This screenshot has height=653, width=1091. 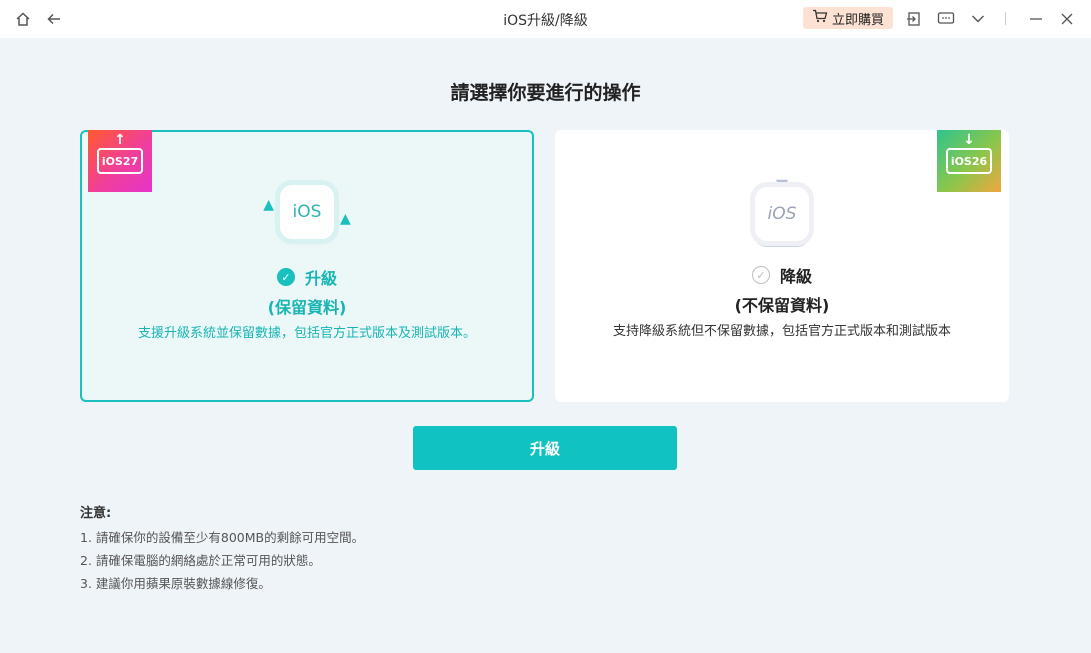 What do you see at coordinates (795, 276) in the screenshot?
I see `downgrade-title-text: 降級` at bounding box center [795, 276].